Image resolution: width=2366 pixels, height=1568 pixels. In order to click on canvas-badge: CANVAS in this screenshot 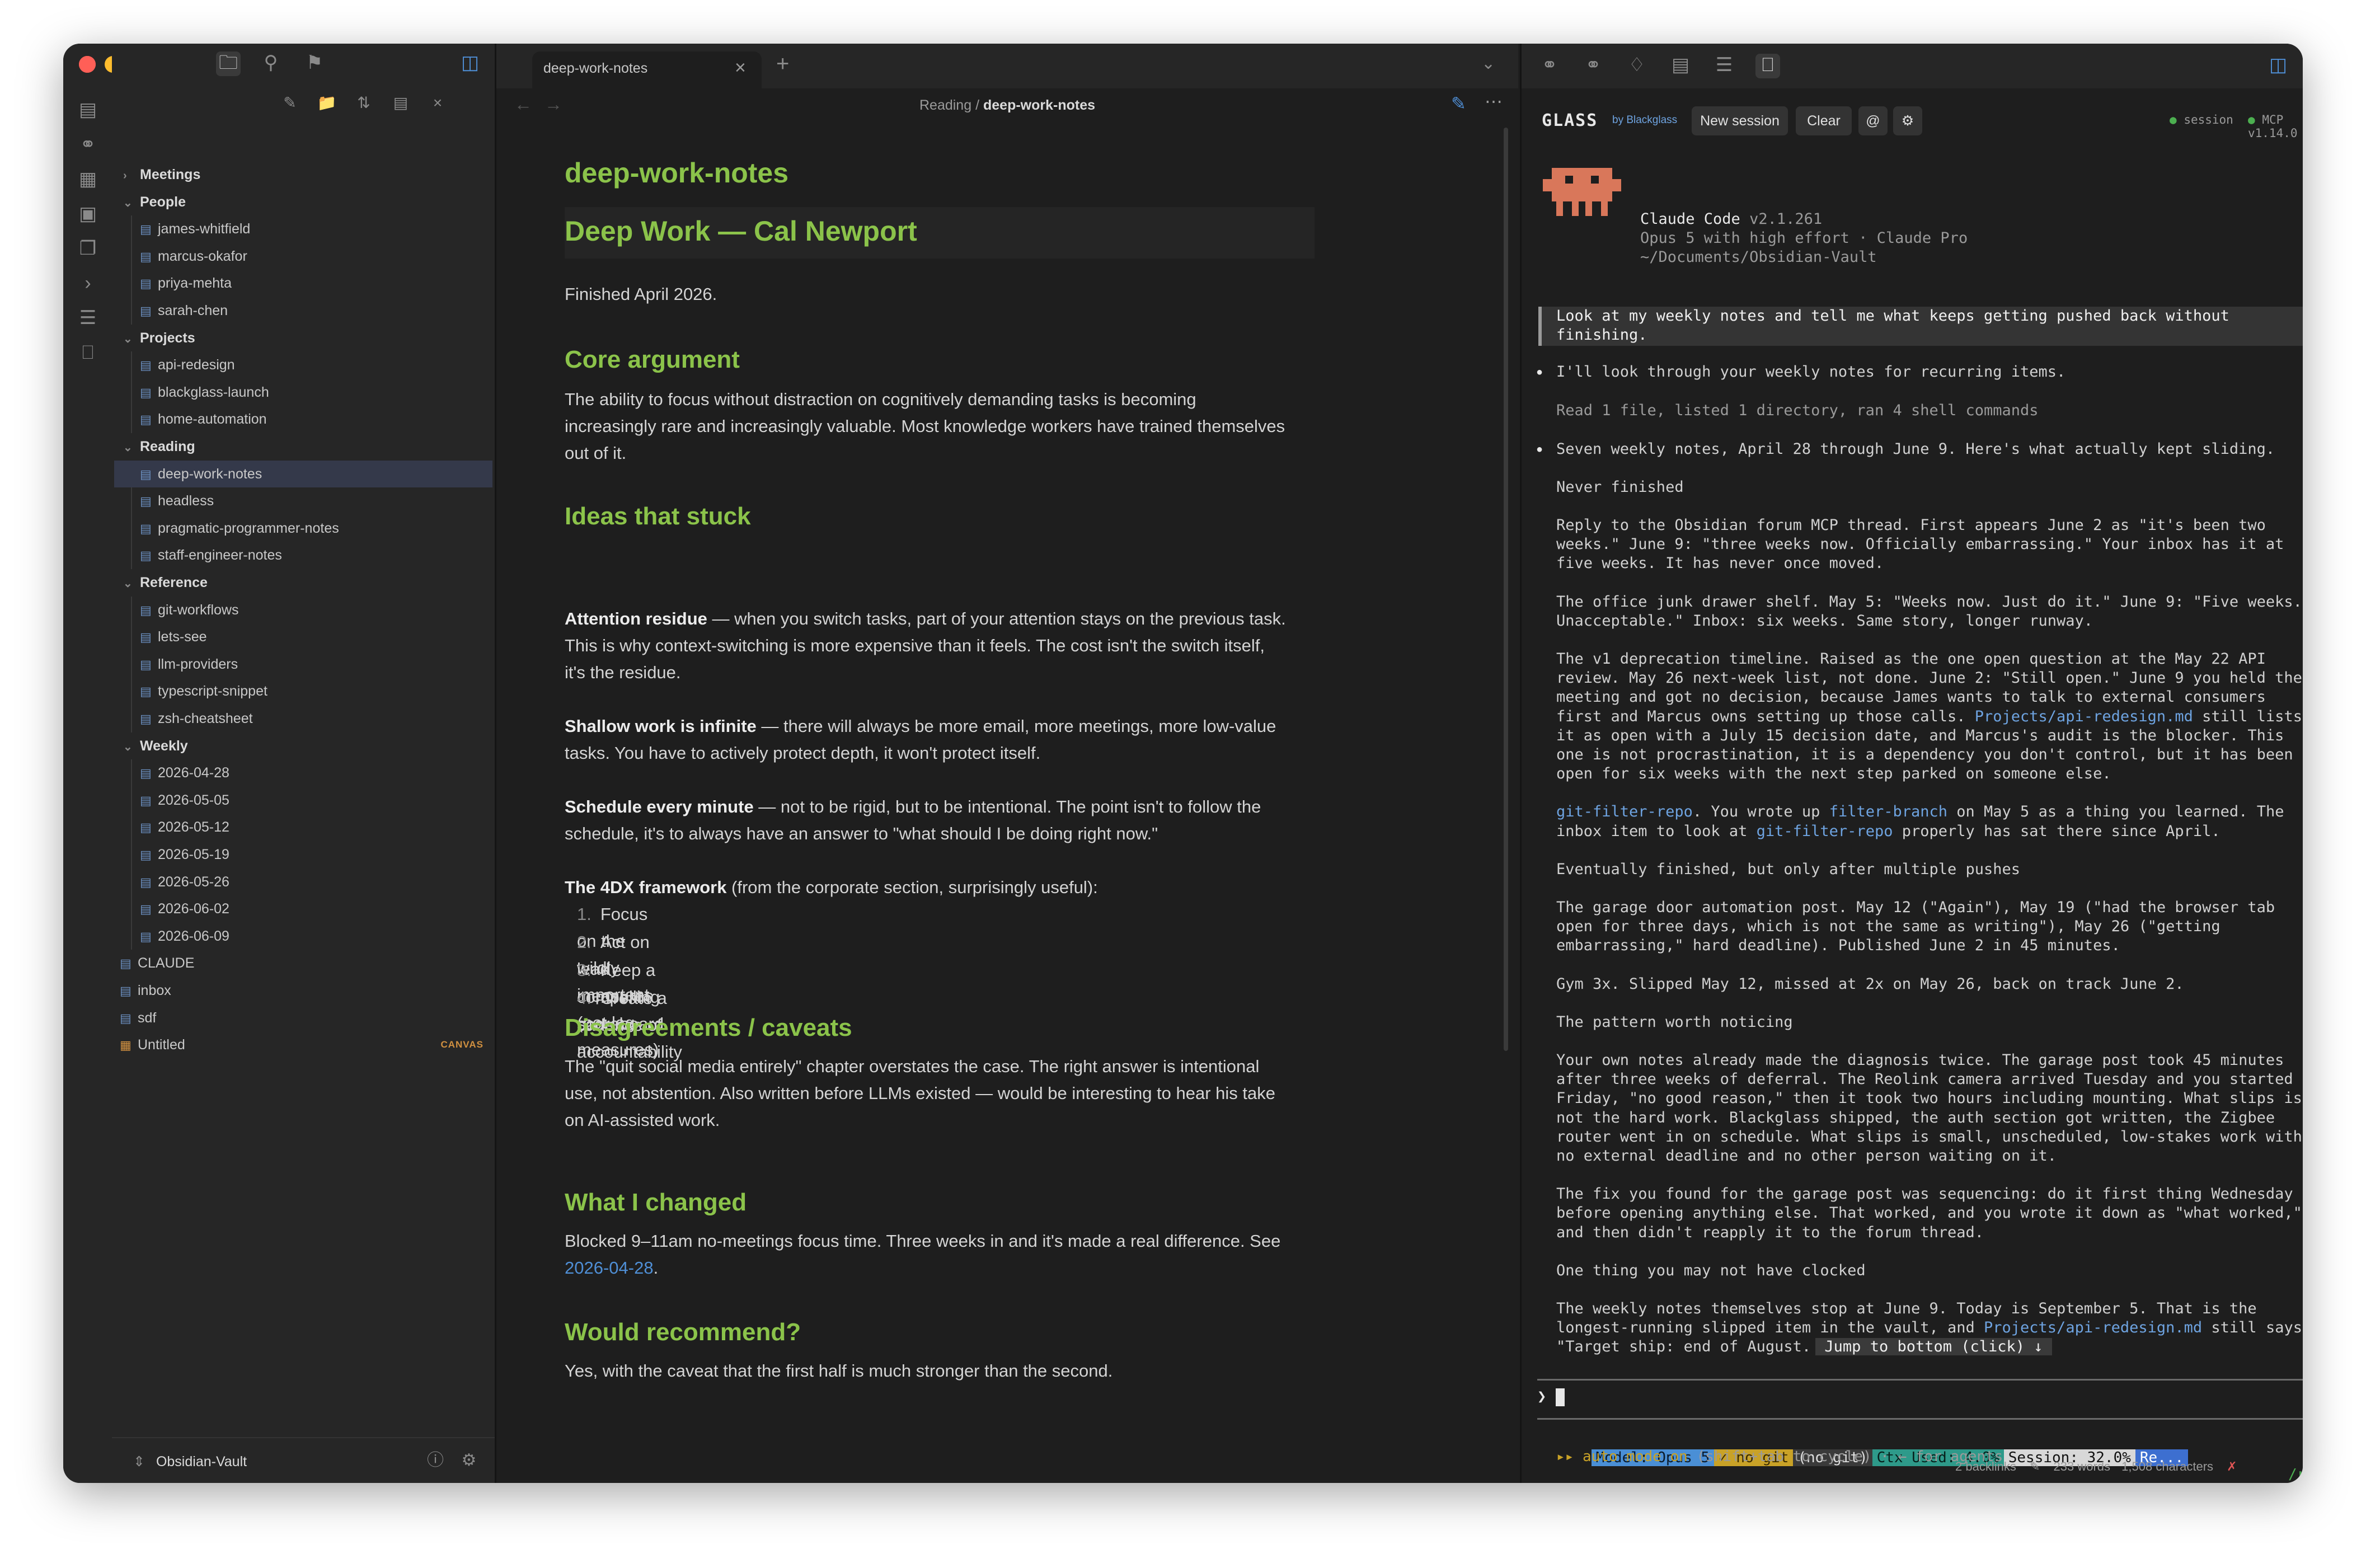, I will do `click(461, 1044)`.